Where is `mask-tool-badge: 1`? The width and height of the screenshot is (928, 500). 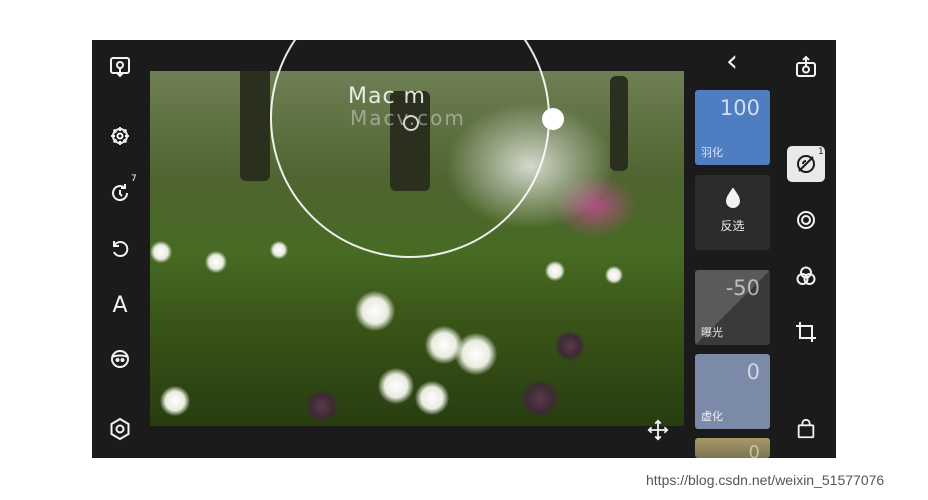 mask-tool-badge: 1 is located at coordinates (821, 152).